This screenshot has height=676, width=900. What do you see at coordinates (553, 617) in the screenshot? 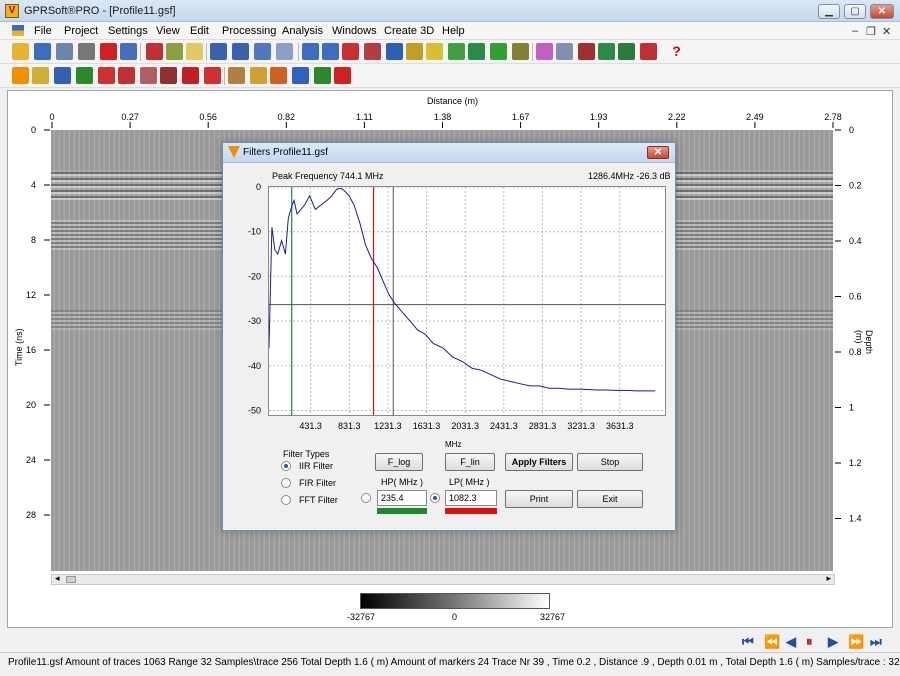
I see `colorbar-max: 32767` at bounding box center [553, 617].